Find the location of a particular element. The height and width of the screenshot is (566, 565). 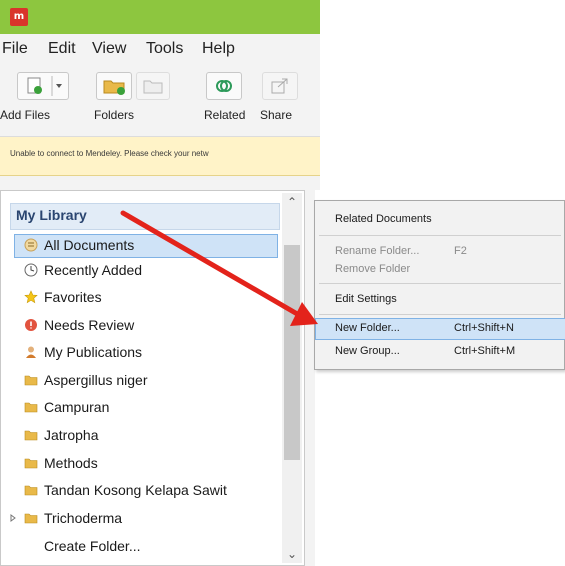

scroll-up-icon: ⌃ is located at coordinates (292, 202).